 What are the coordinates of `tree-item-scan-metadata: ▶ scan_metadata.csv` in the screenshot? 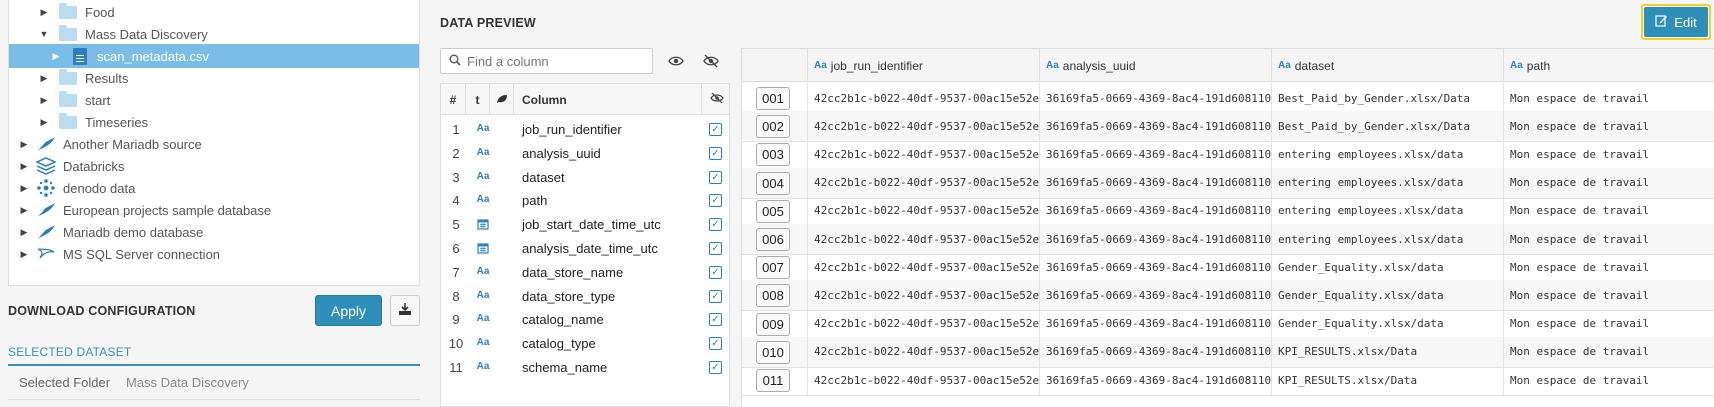 It's located at (214, 56).